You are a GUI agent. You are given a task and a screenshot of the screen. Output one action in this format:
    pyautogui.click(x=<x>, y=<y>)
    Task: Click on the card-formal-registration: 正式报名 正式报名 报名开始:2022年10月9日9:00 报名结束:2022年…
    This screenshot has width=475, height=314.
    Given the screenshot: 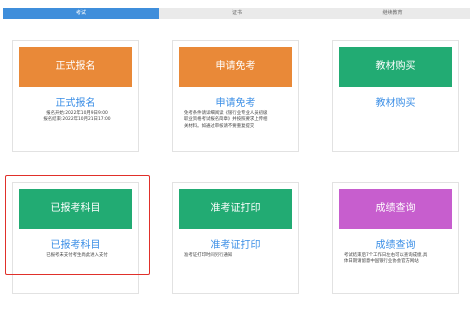 What is the action you would take?
    pyautogui.click(x=75, y=96)
    